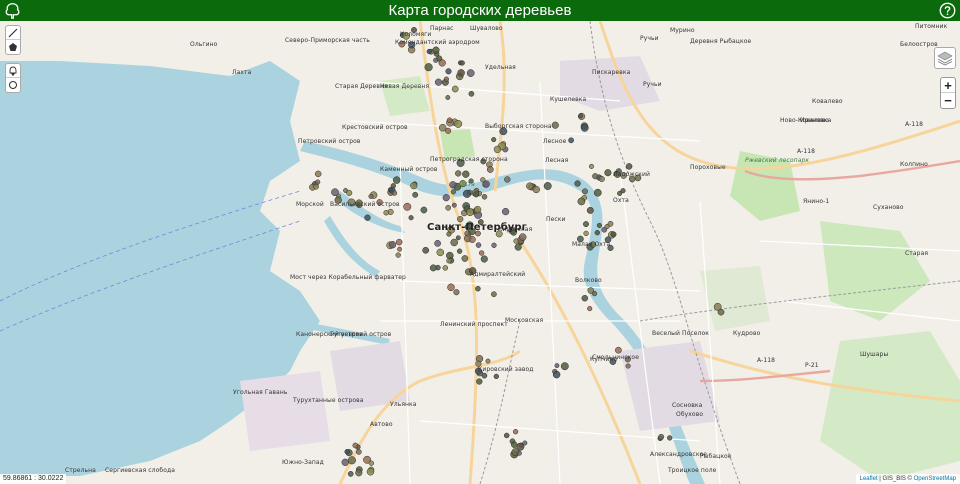 Image resolution: width=960 pixels, height=484 pixels. What do you see at coordinates (935, 479) in the screenshot?
I see `osm-link: OpenStreetMap` at bounding box center [935, 479].